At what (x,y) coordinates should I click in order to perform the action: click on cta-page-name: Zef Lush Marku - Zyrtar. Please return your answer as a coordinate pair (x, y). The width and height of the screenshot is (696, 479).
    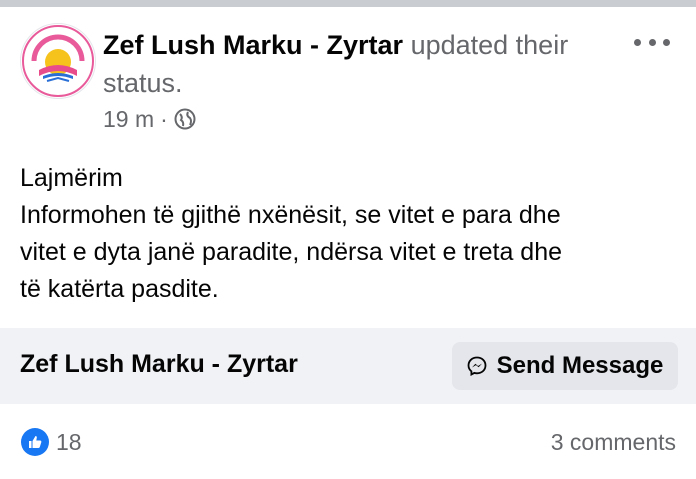
    Looking at the image, I should click on (159, 364).